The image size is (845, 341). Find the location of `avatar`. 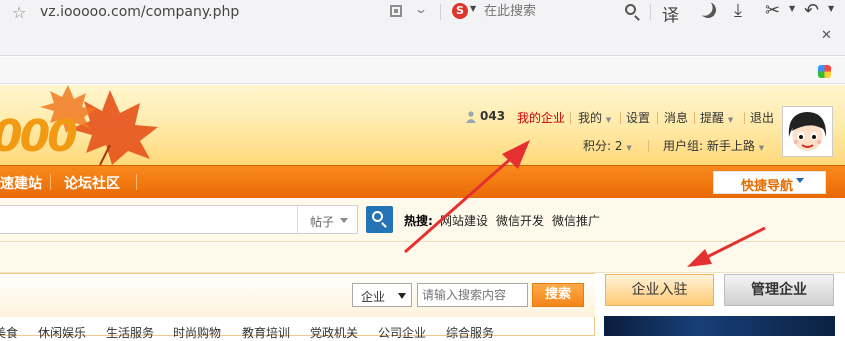

avatar is located at coordinates (807, 131).